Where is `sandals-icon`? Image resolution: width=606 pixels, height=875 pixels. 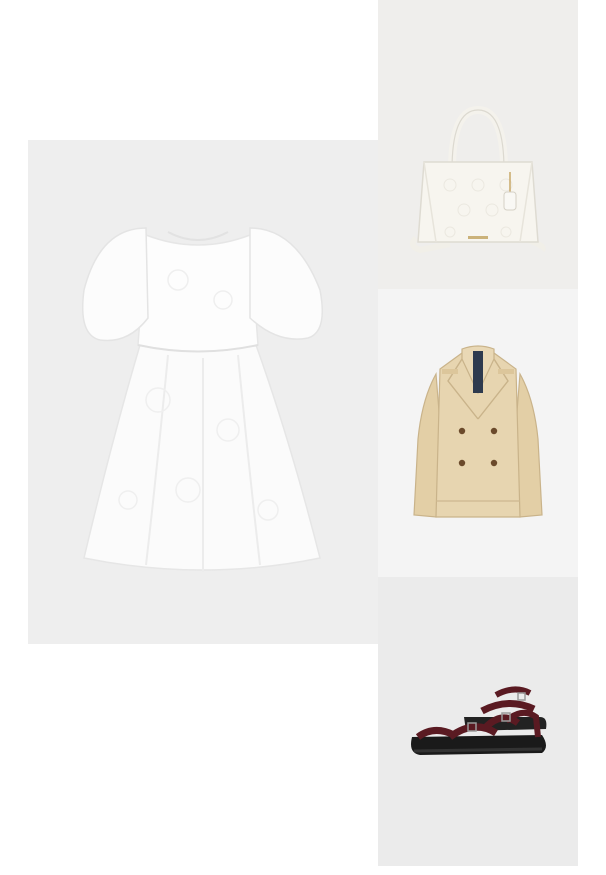
sandals-icon is located at coordinates (479, 720).